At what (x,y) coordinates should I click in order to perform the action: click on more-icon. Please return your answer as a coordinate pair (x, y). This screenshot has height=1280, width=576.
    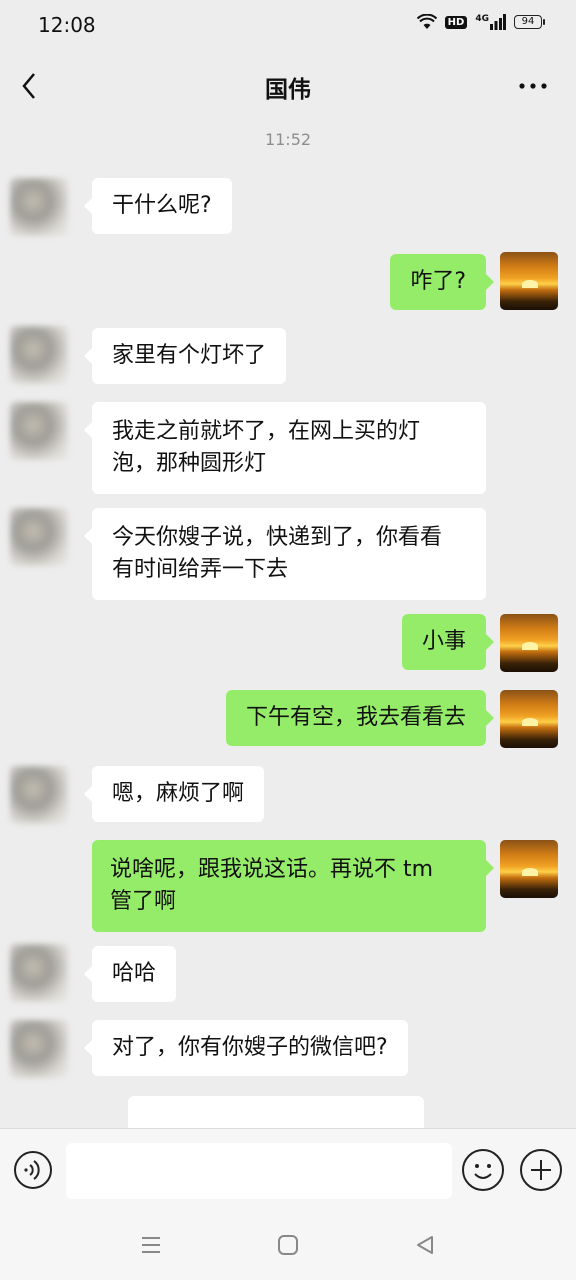
    Looking at the image, I should click on (533, 86).